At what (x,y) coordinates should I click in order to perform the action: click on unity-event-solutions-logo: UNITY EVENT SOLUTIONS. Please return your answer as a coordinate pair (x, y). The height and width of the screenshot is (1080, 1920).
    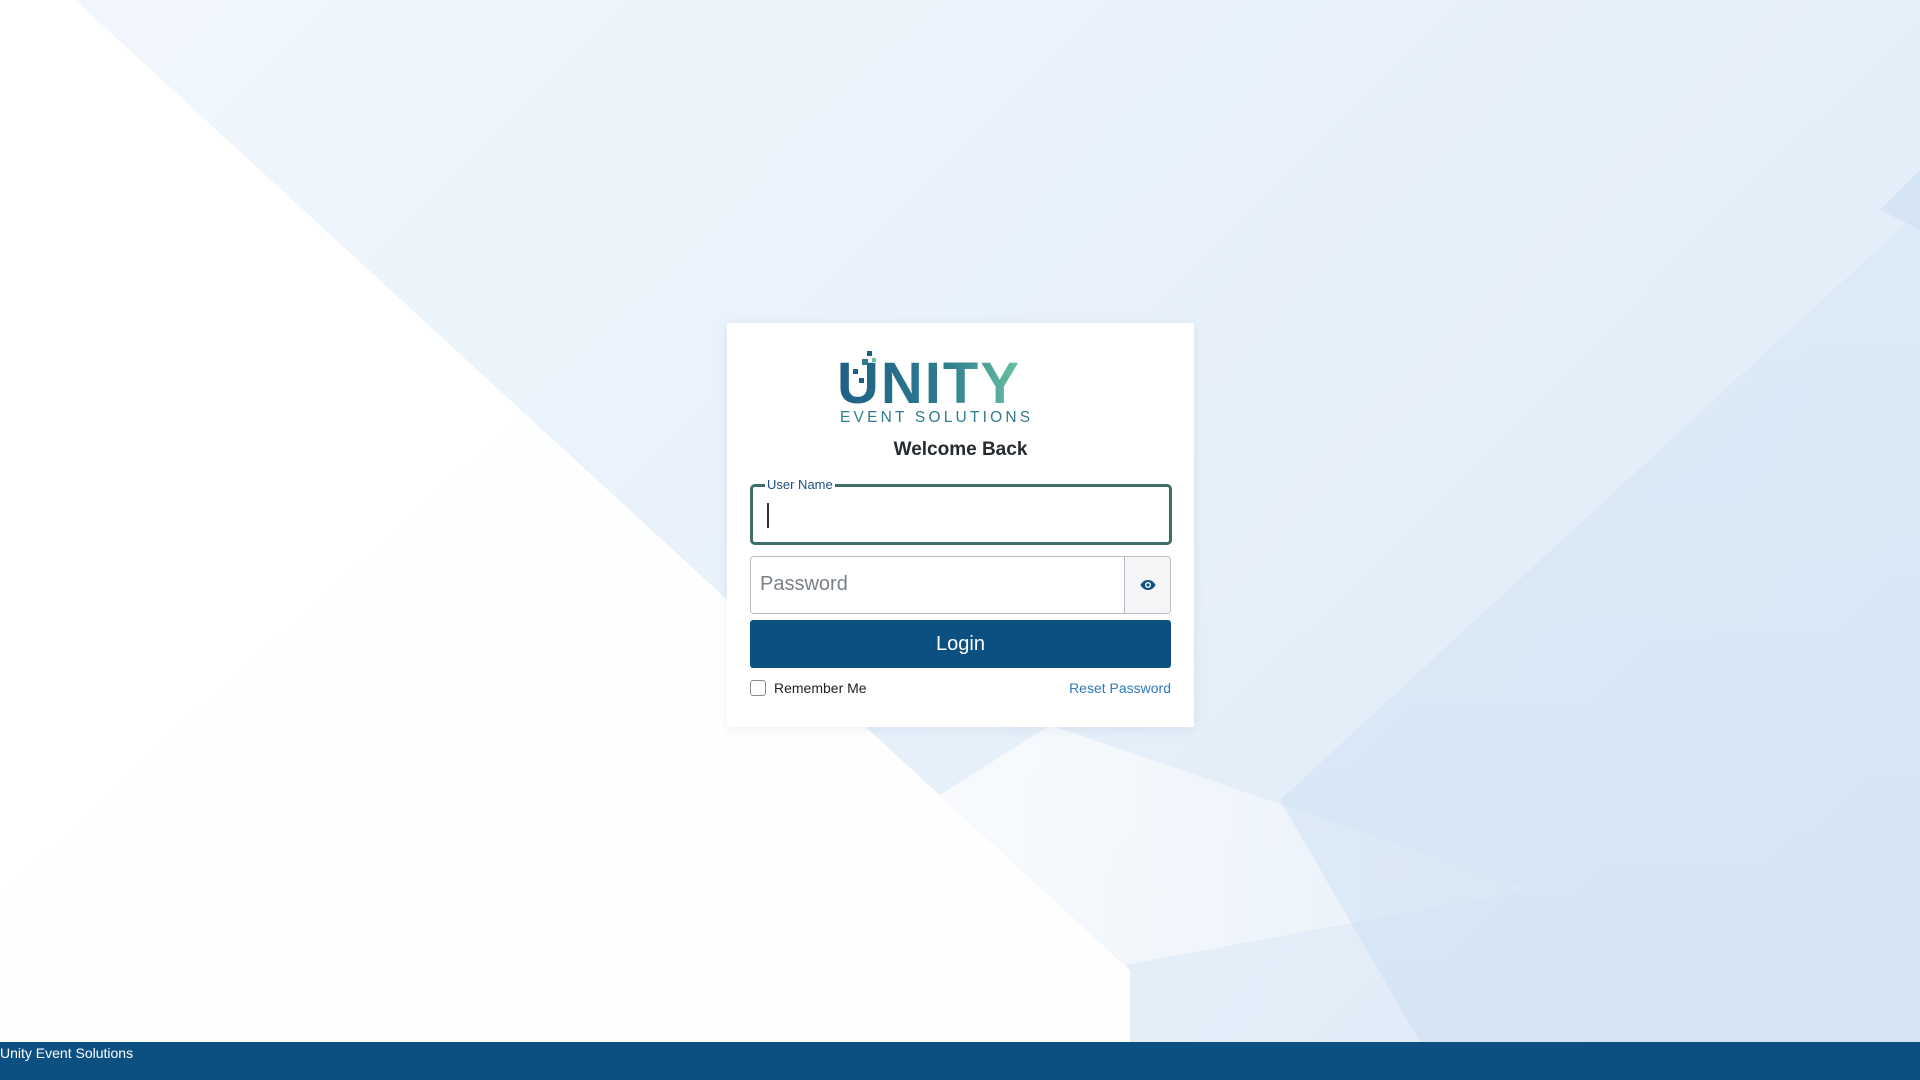
    Looking at the image, I should click on (962, 387).